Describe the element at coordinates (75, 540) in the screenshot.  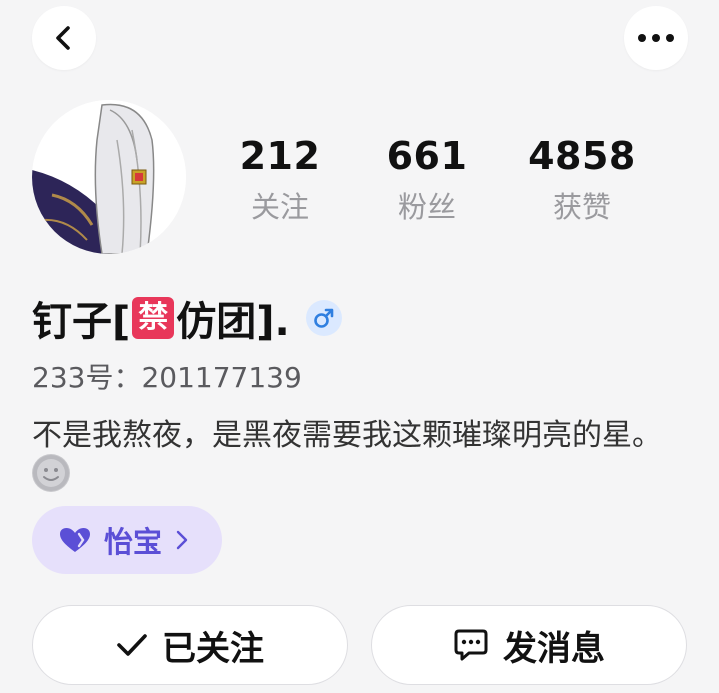
I see `heart-icon` at that location.